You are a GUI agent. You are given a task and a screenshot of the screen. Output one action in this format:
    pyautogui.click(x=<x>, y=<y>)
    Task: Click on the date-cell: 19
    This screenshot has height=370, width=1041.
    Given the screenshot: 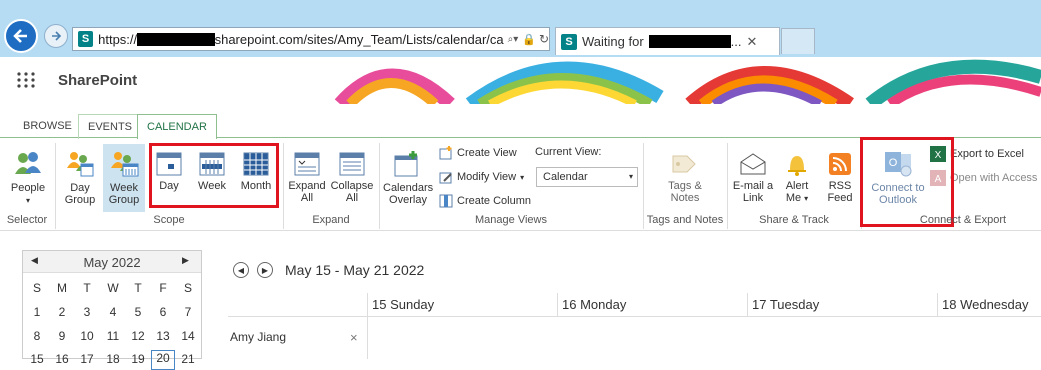 What is the action you would take?
    pyautogui.click(x=138, y=359)
    